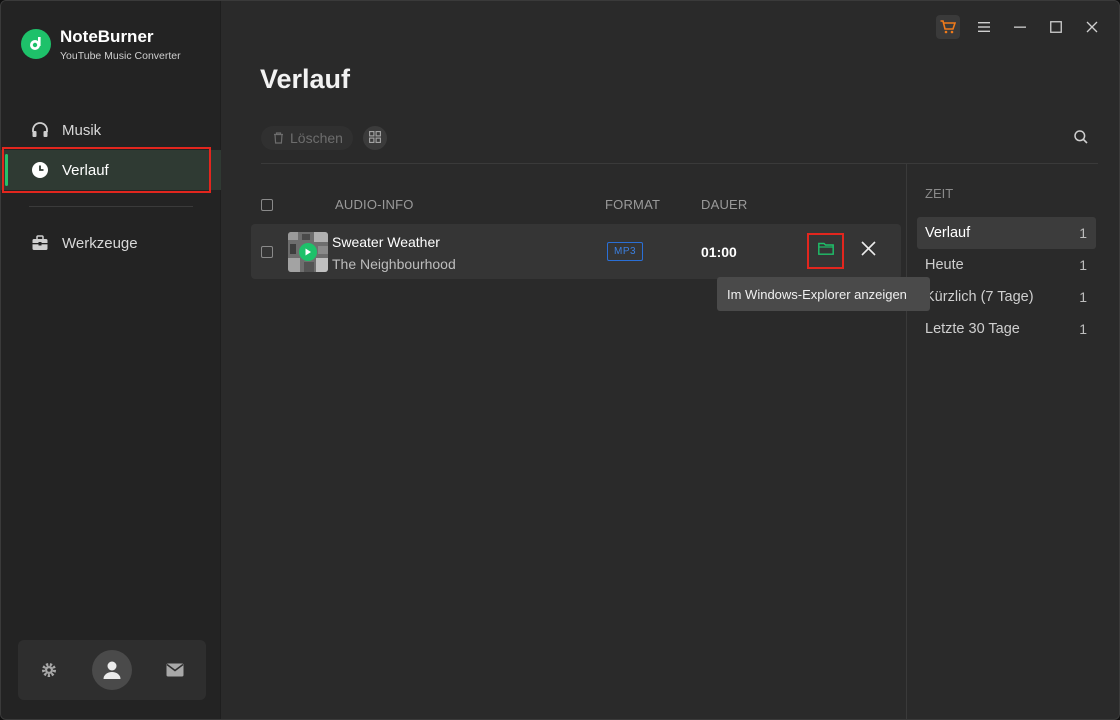  Describe the element at coordinates (719, 252) in the screenshot. I see `duration: 01:00` at that location.